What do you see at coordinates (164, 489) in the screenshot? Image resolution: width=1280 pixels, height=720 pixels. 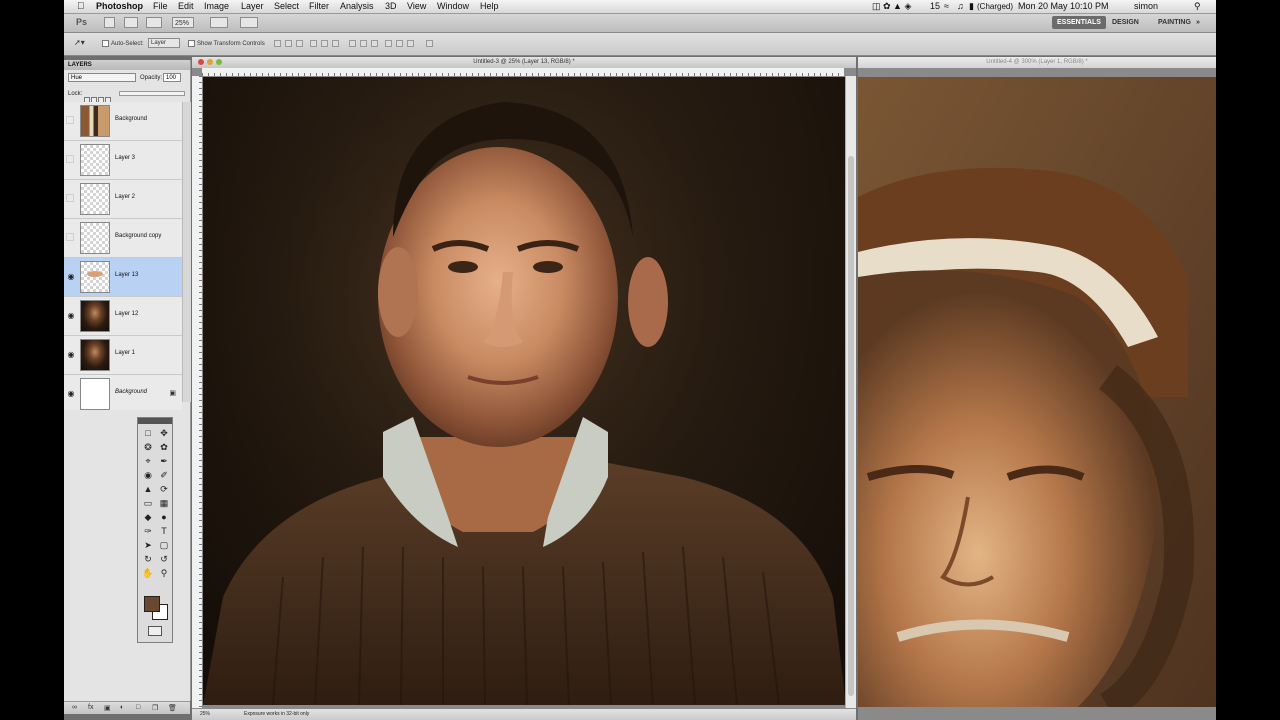 I see `history-brush-tool-icon: ⟳` at bounding box center [164, 489].